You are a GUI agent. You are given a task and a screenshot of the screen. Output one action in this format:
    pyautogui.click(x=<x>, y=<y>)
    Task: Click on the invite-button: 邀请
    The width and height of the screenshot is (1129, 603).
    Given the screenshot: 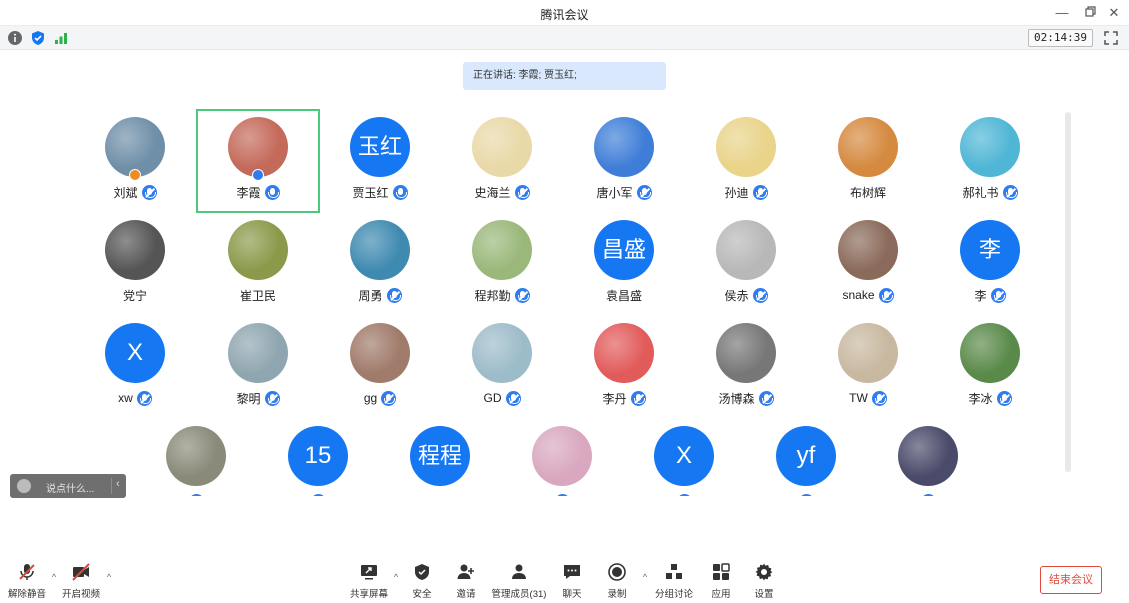 What is the action you would take?
    pyautogui.click(x=466, y=581)
    